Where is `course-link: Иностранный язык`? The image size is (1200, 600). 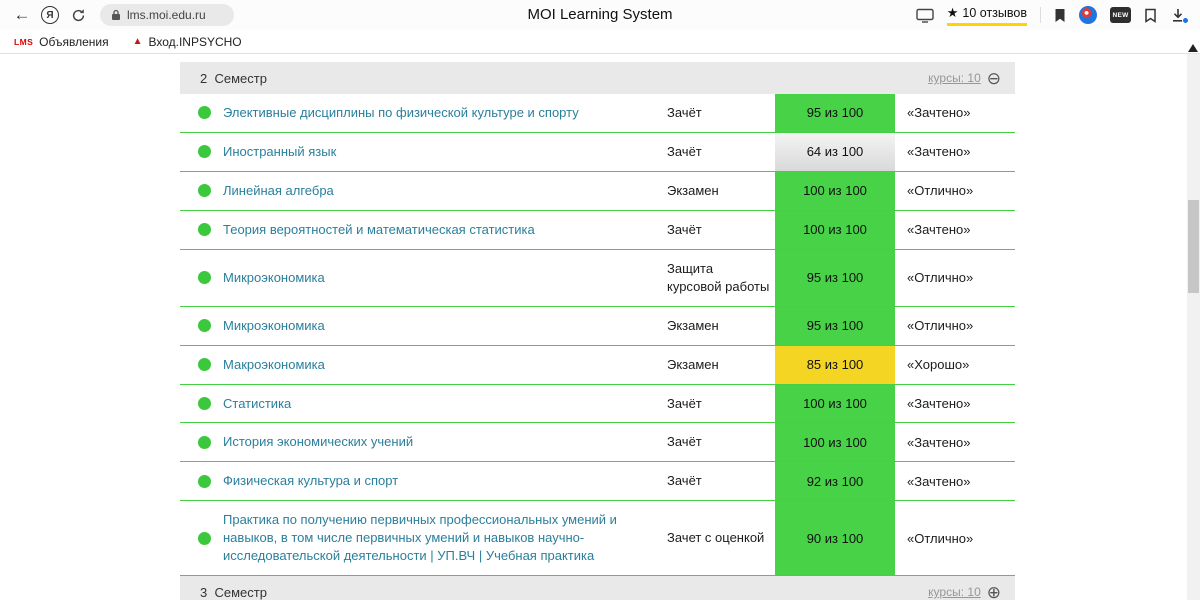
course-link: Иностранный язык is located at coordinates (445, 152).